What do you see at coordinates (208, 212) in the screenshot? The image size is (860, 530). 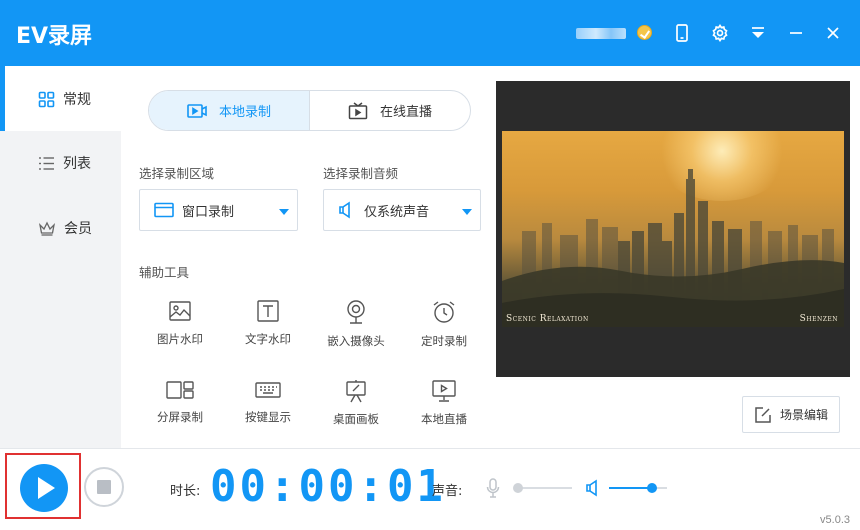 I see `record-area-value: 窗口录制` at bounding box center [208, 212].